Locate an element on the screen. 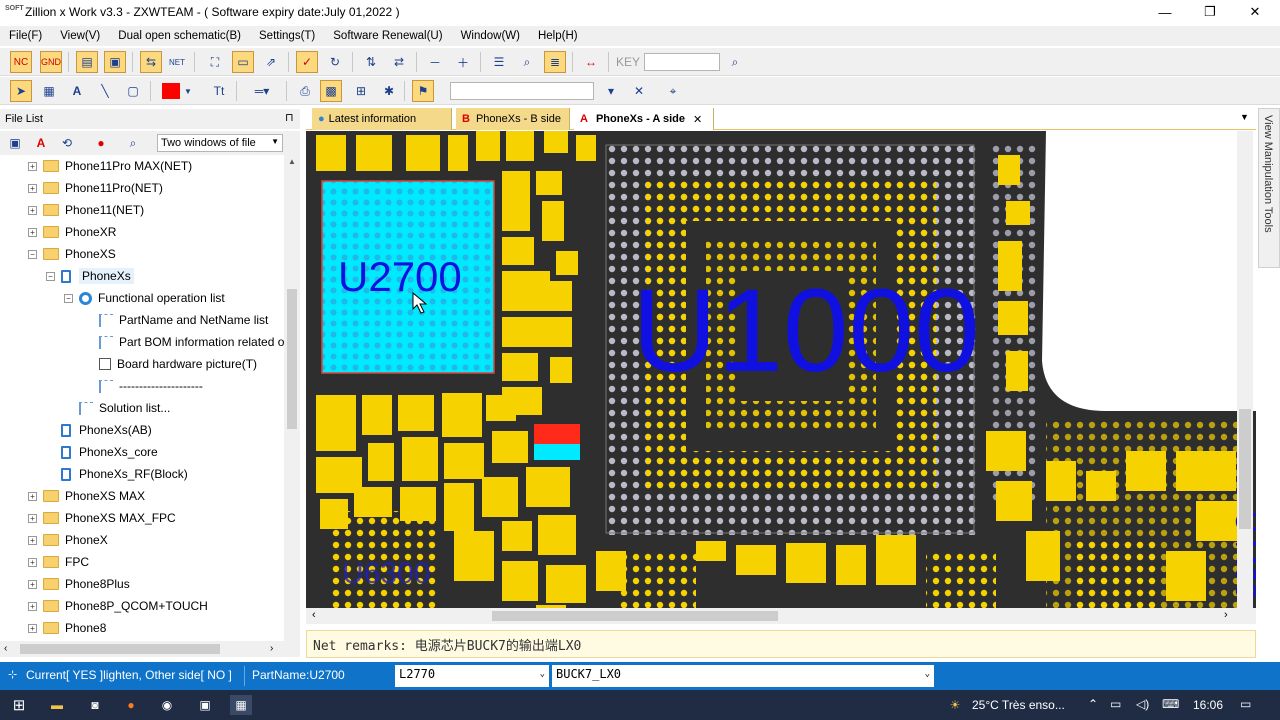 The width and height of the screenshot is (1280, 720). location-pin-icon: ● is located at coordinates (101, 143).